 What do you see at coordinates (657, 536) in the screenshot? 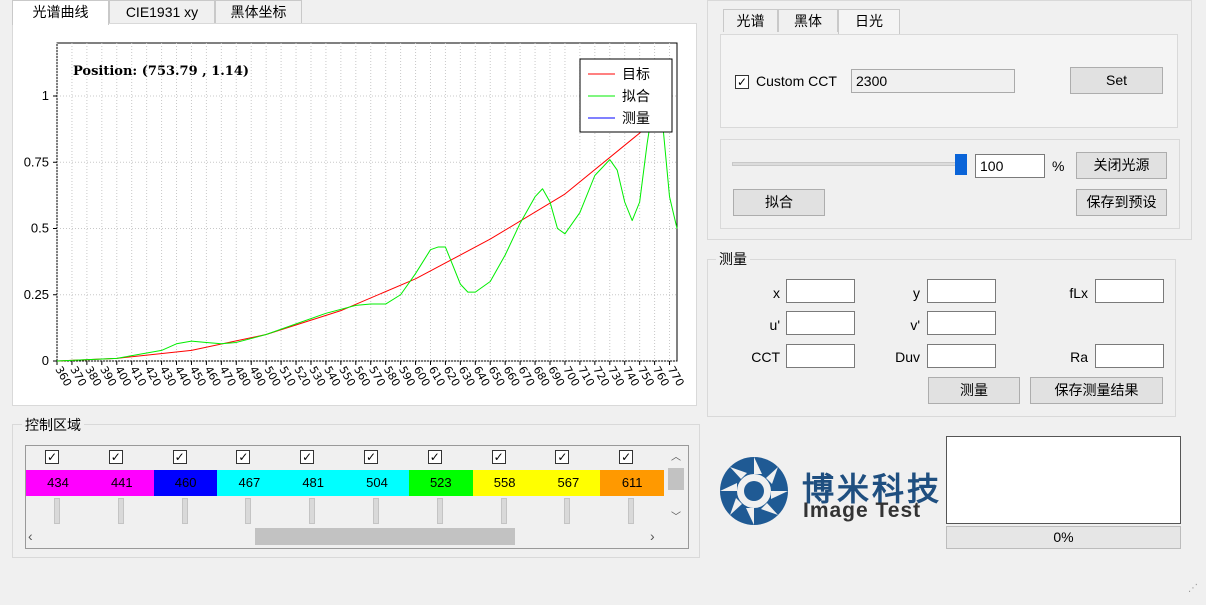
I see `scroll-right-icon: ›` at bounding box center [657, 536].